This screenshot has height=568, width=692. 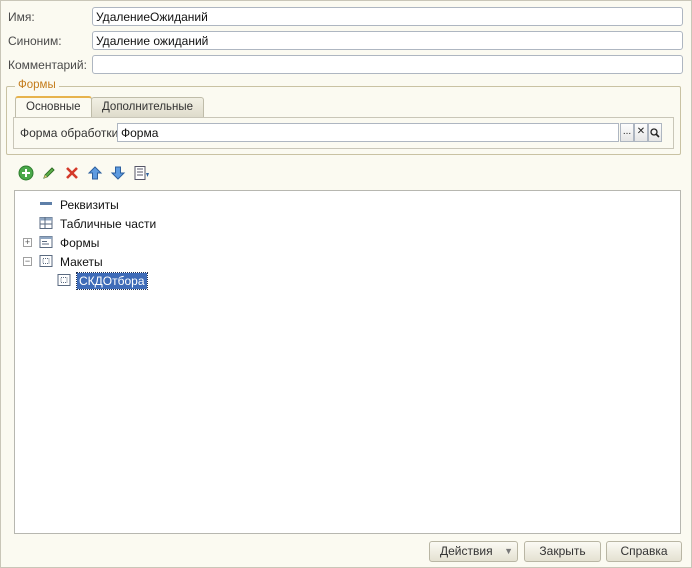 I want to click on collapse-icon: −, so click(x=27, y=261).